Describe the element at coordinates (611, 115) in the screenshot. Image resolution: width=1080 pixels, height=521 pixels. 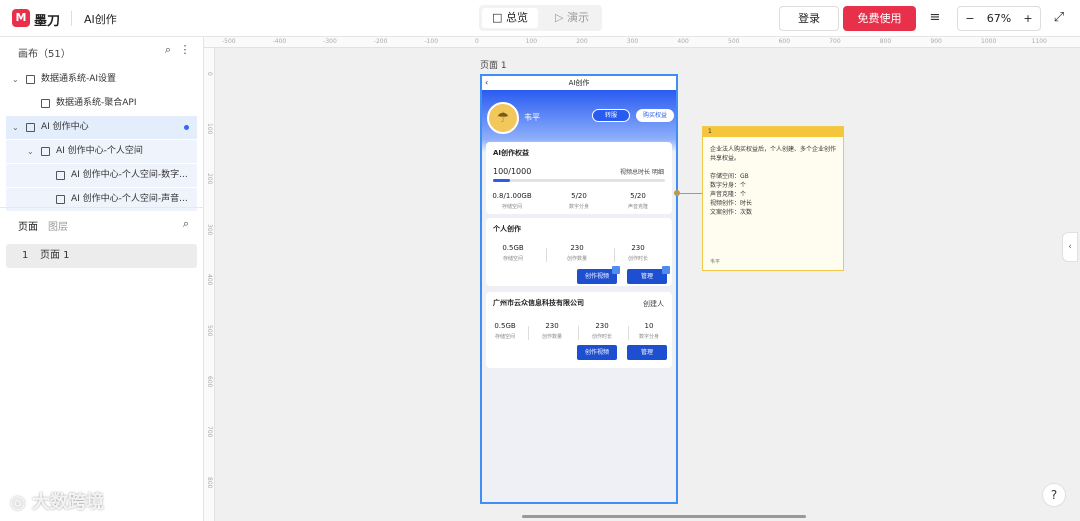
I see `renew-button: 转服` at that location.